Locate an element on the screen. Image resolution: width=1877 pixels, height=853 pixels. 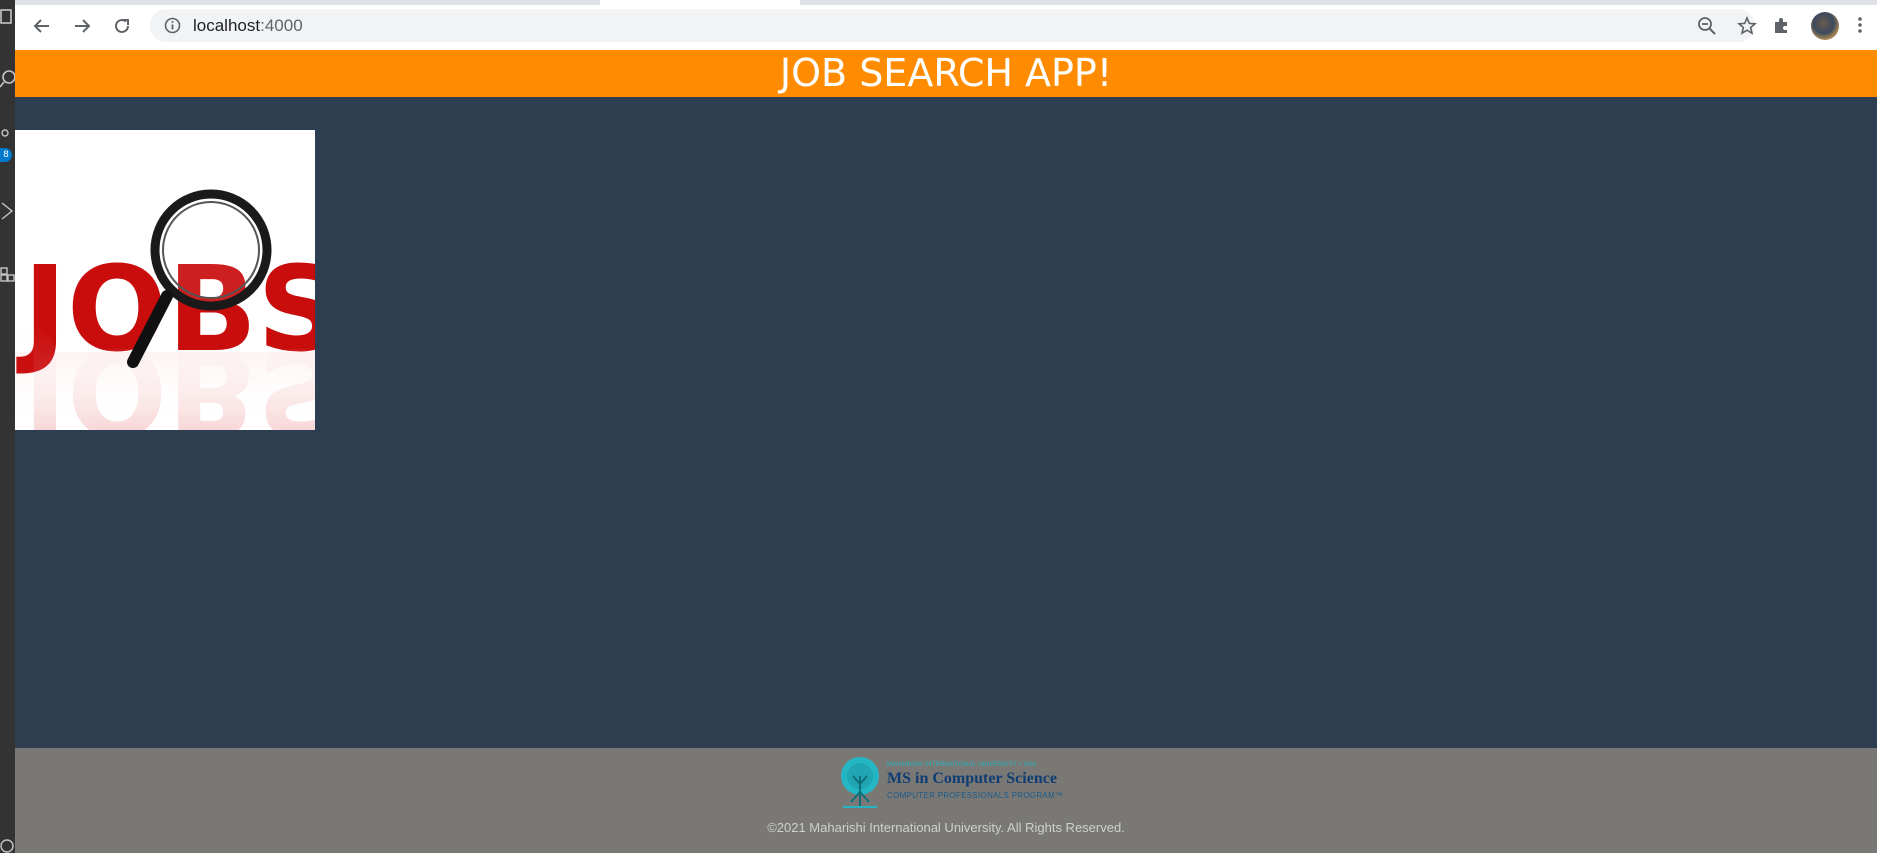
bookmark-star-icon is located at coordinates (1747, 26).